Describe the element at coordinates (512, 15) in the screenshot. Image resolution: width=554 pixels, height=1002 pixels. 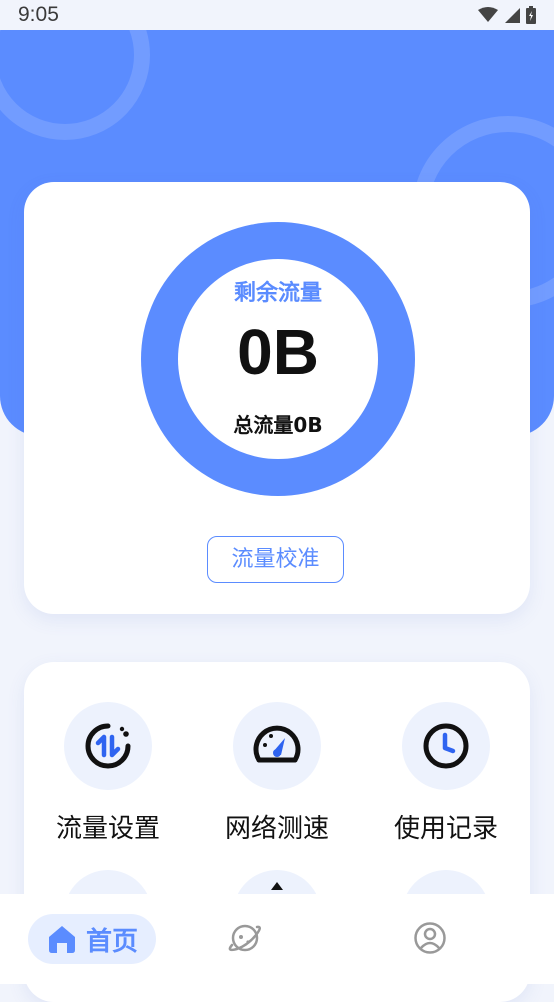
I see `signal-icon` at that location.